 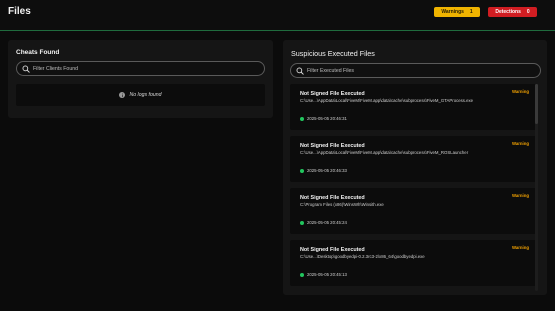 What do you see at coordinates (536, 104) in the screenshot?
I see `scrollbar-thumb` at bounding box center [536, 104].